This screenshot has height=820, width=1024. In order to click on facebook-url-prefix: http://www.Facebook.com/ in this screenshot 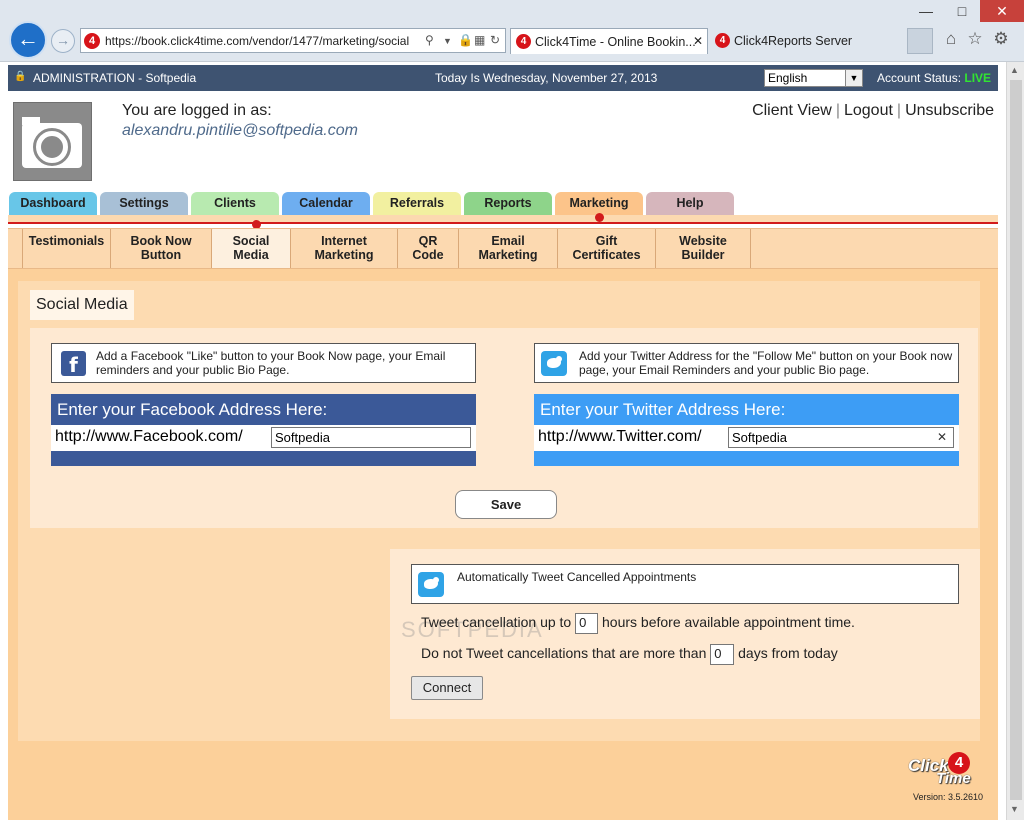, I will do `click(149, 436)`.